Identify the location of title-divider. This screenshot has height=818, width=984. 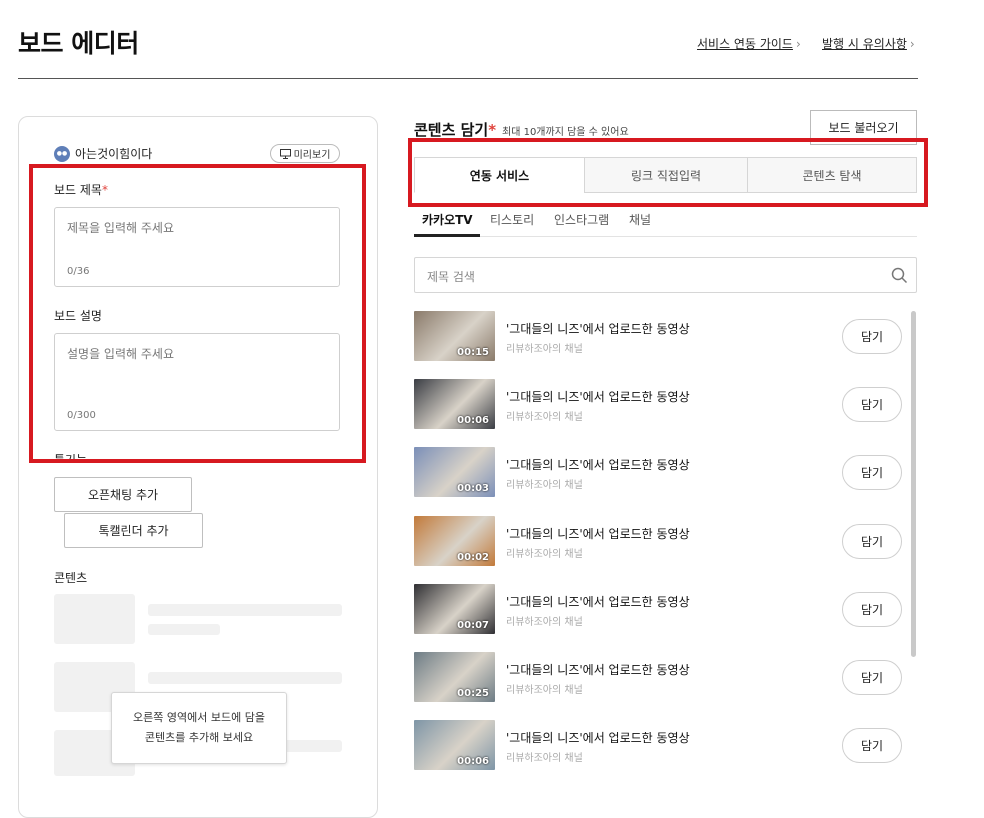
(468, 78).